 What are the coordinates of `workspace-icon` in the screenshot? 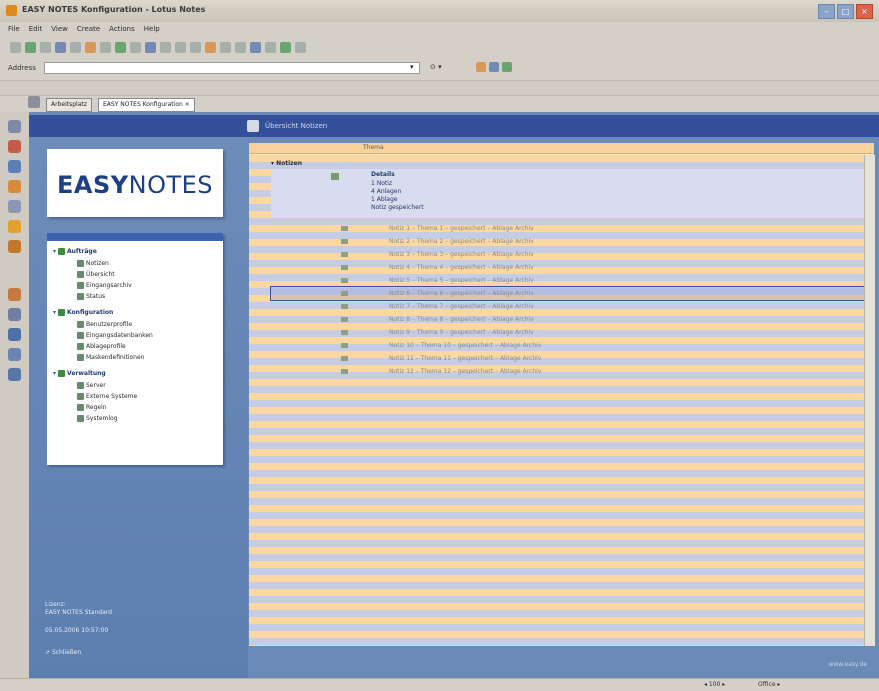 It's located at (34, 102).